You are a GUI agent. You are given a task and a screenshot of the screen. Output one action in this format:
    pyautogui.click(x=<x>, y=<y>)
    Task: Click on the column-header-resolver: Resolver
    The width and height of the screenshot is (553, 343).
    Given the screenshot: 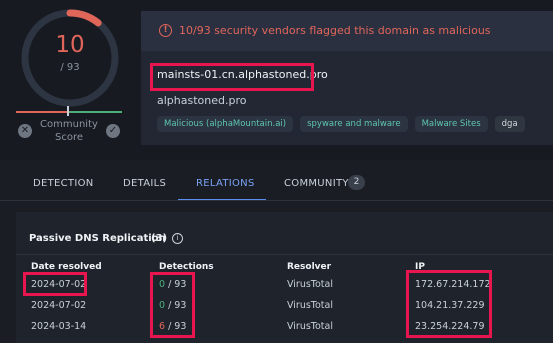 What is the action you would take?
    pyautogui.click(x=309, y=267)
    